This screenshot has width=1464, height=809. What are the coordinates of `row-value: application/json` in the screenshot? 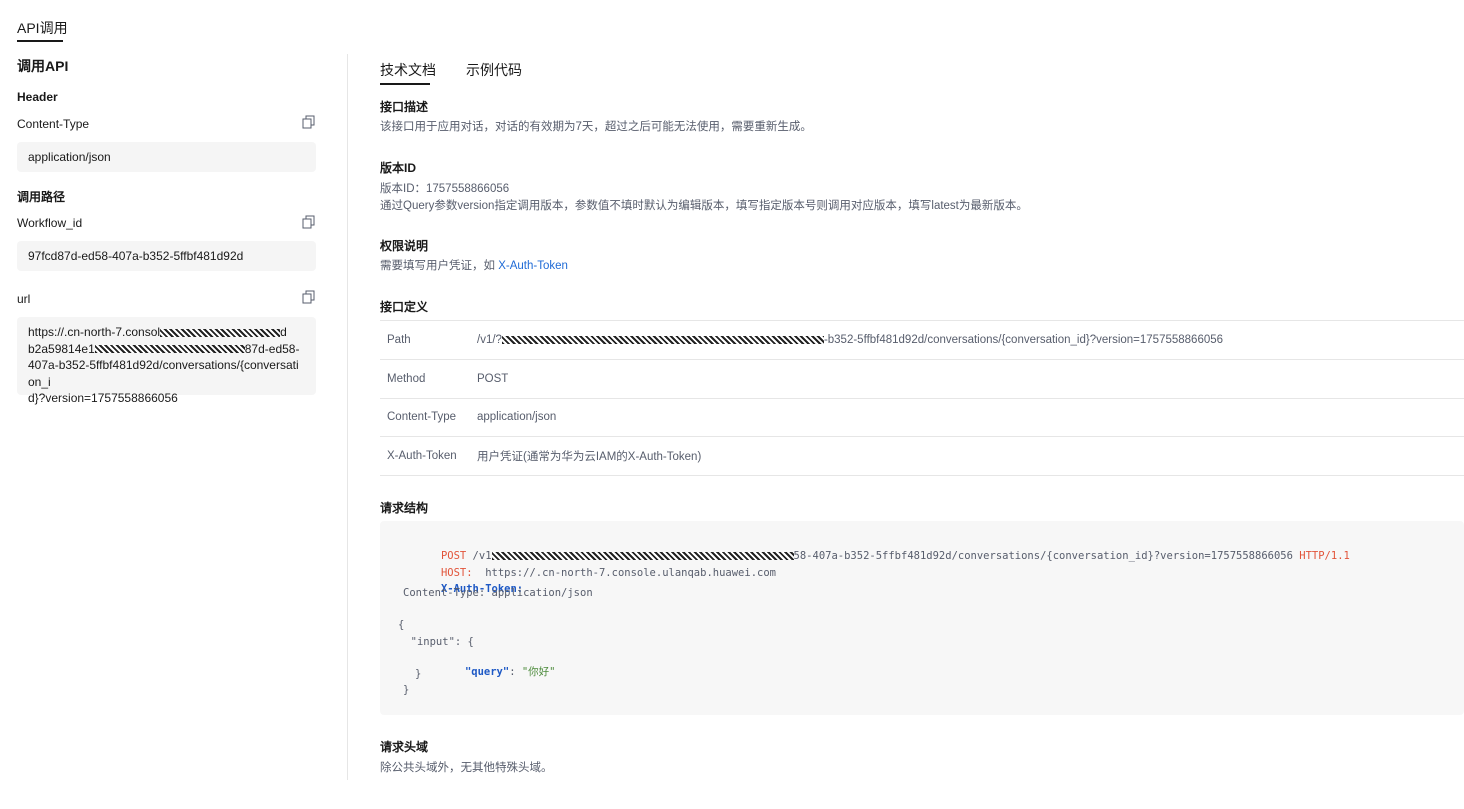 It's located at (517, 417).